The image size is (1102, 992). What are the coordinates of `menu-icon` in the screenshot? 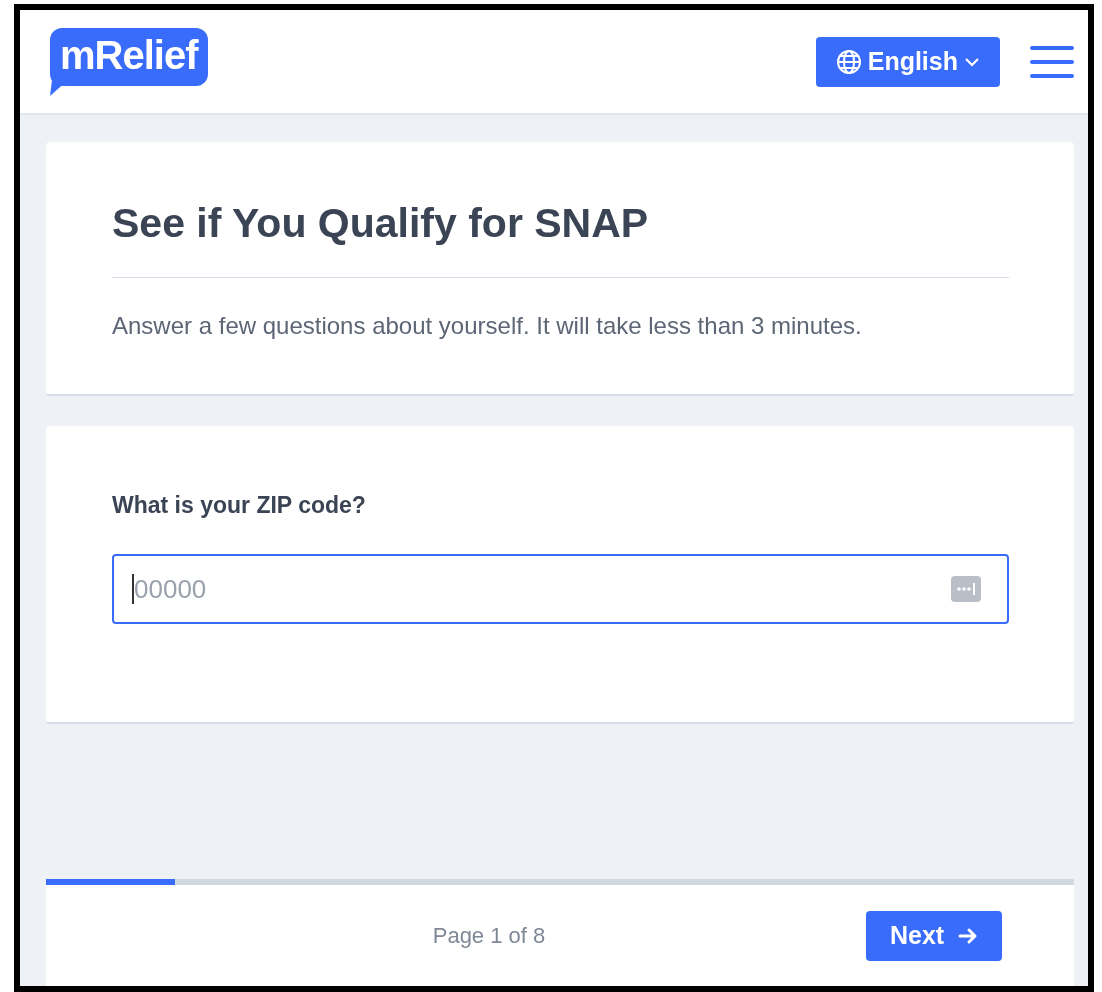 It's located at (1052, 61).